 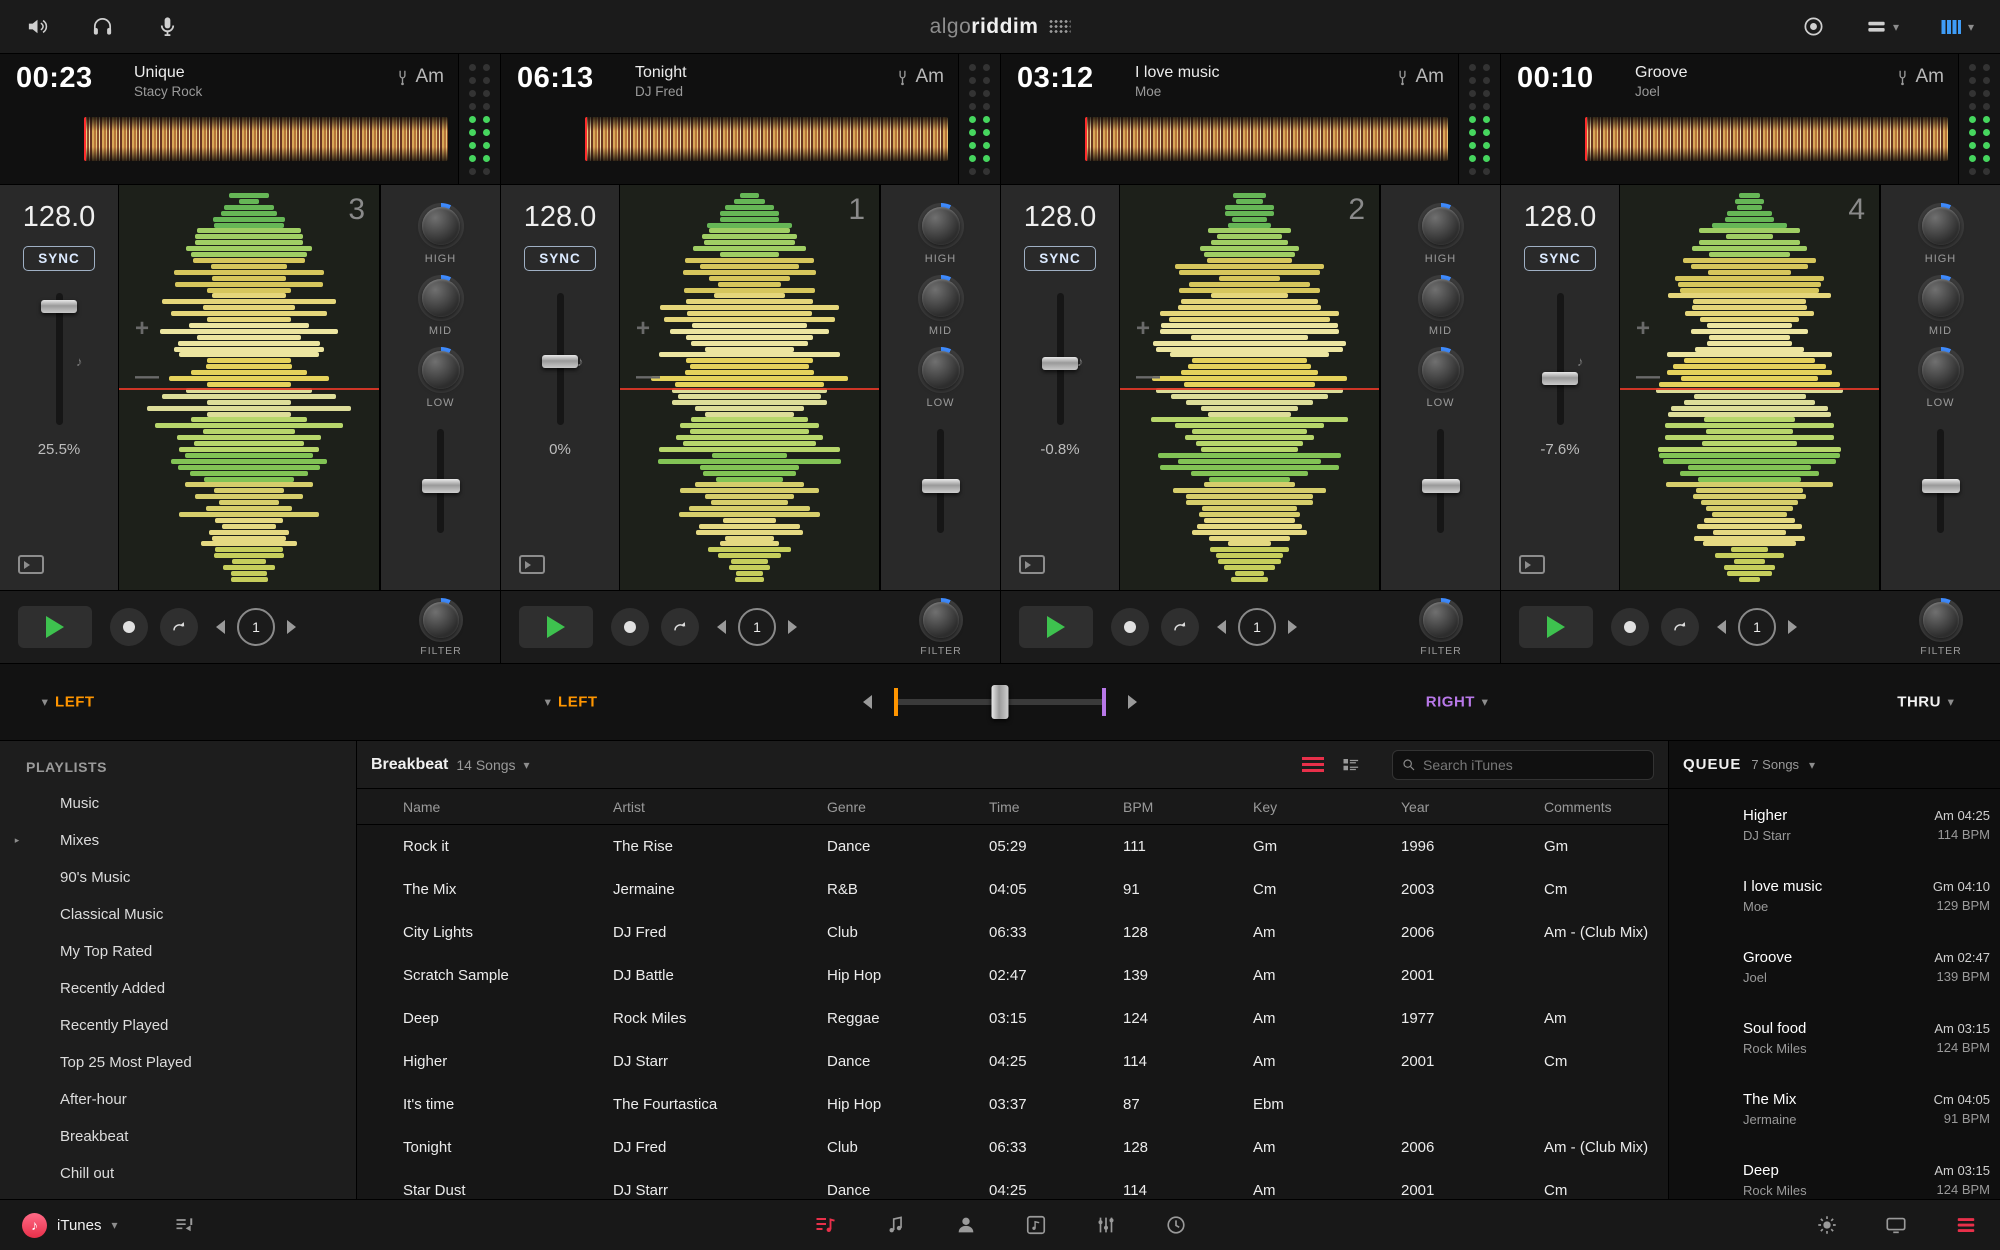 What do you see at coordinates (1176, 1225) in the screenshot?
I see `history-view-icon` at bounding box center [1176, 1225].